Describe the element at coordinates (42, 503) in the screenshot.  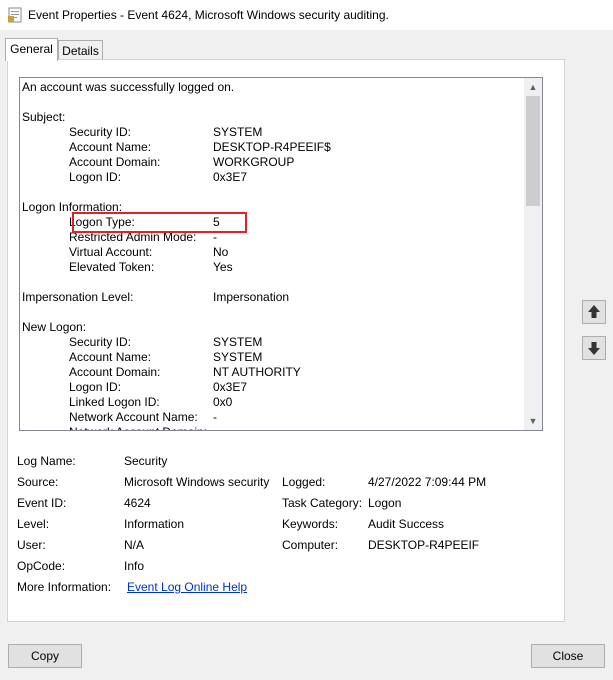
I see `event-id-label: Event ID:` at that location.